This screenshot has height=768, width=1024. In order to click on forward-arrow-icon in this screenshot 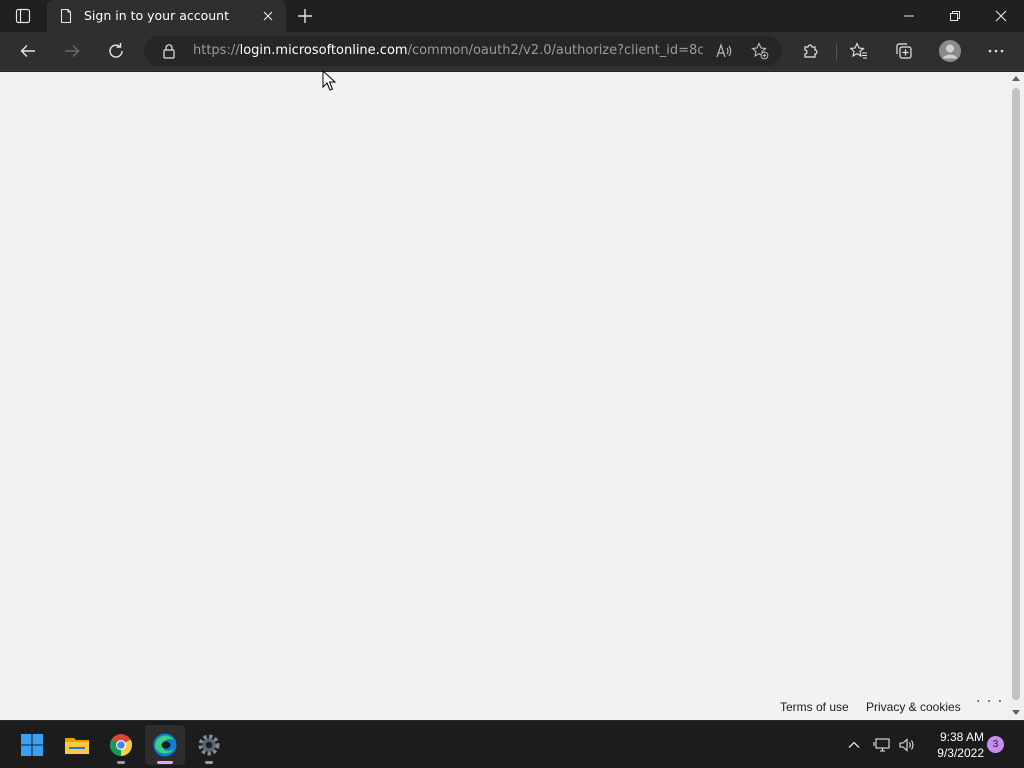, I will do `click(72, 51)`.